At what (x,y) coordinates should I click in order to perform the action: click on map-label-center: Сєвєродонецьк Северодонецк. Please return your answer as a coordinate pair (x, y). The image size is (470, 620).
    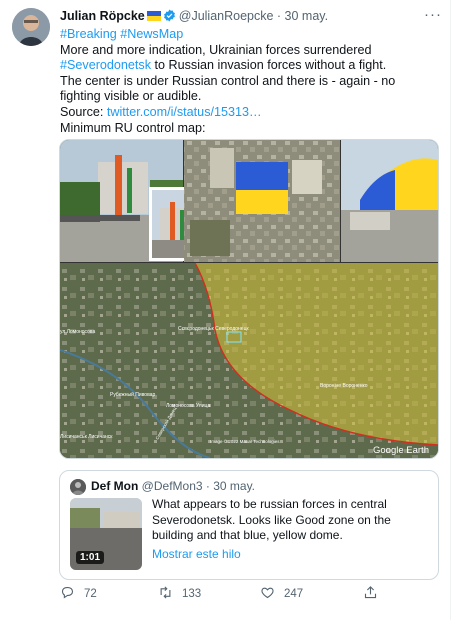
    Looking at the image, I should click on (213, 329).